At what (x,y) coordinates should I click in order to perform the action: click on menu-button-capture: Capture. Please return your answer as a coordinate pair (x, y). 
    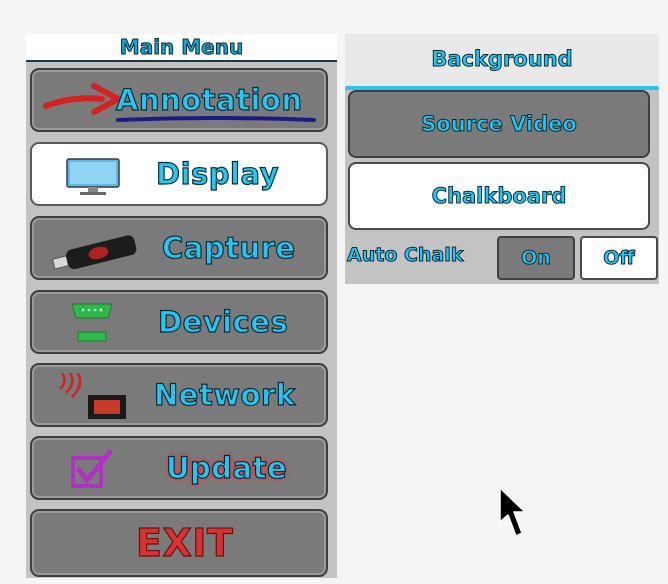
    Looking at the image, I should click on (179, 248).